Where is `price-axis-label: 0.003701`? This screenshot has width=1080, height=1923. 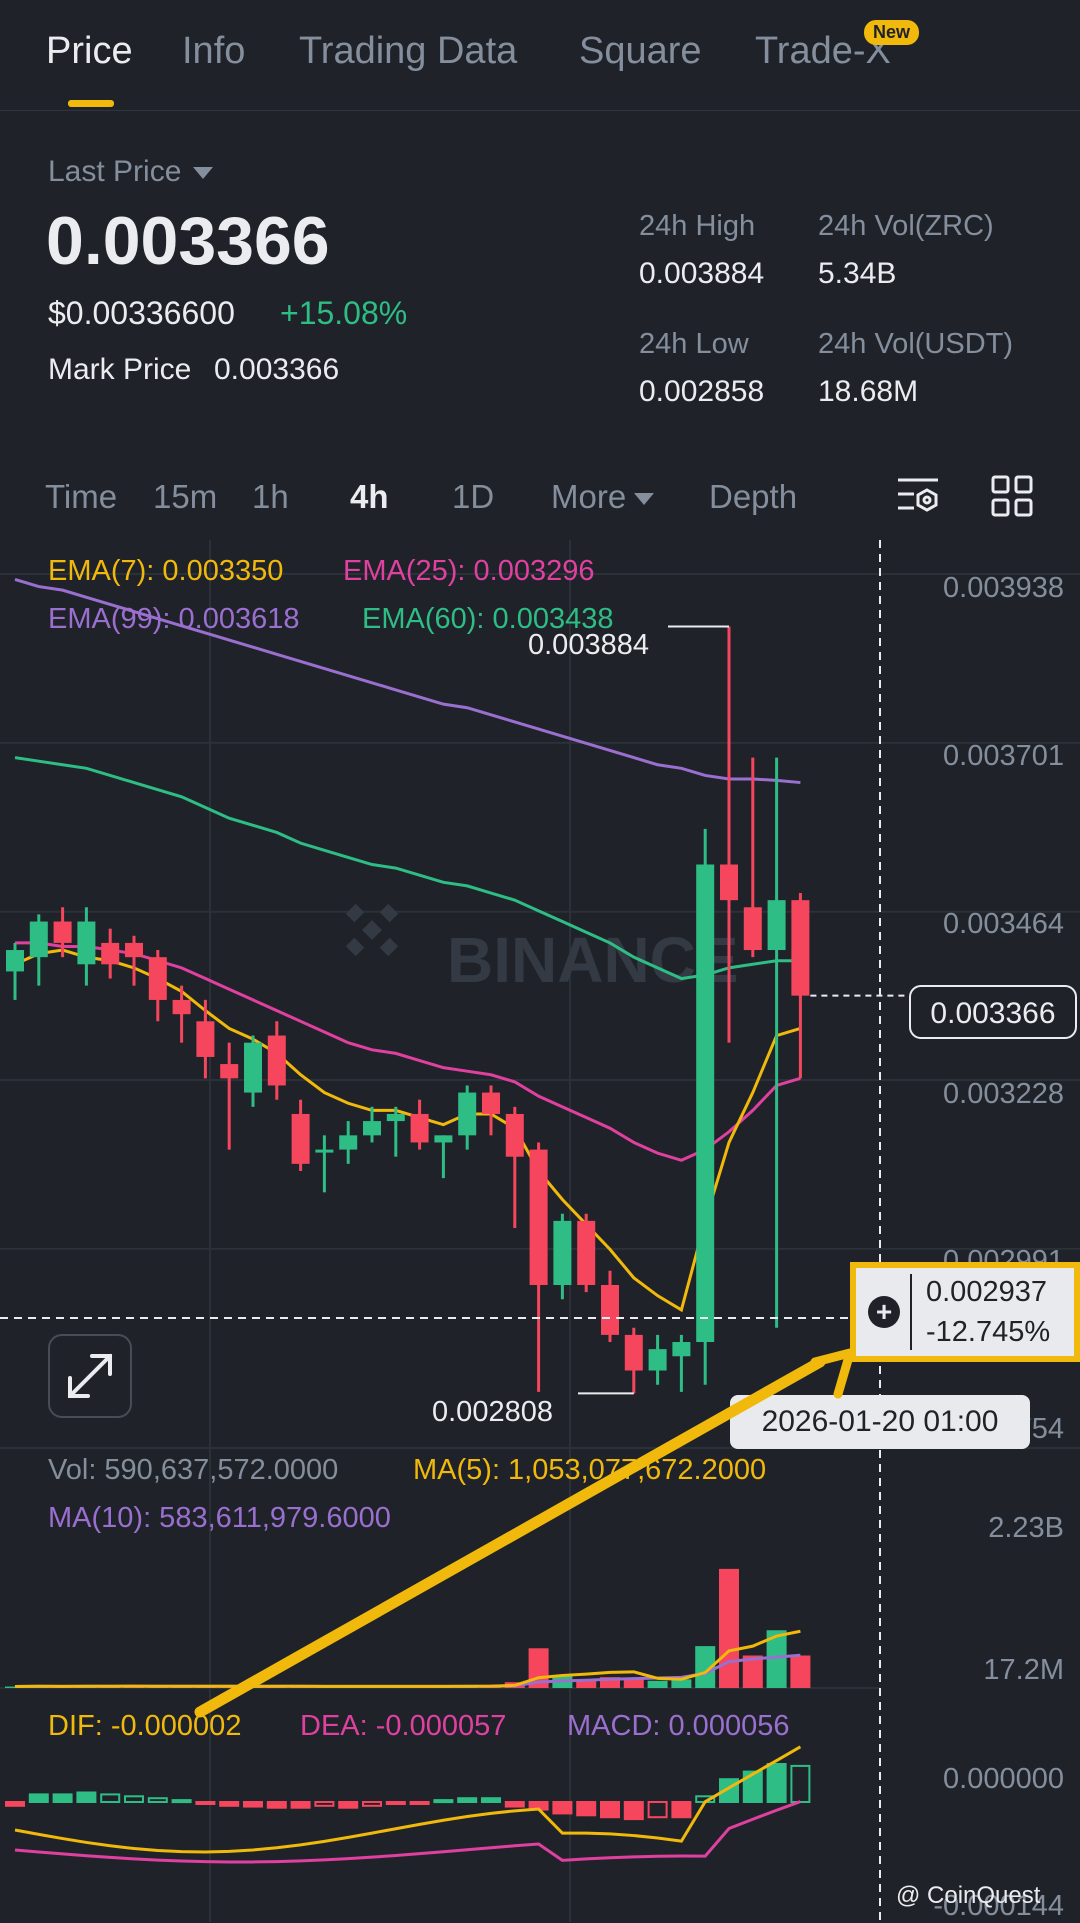 price-axis-label: 0.003701 is located at coordinates (1003, 756).